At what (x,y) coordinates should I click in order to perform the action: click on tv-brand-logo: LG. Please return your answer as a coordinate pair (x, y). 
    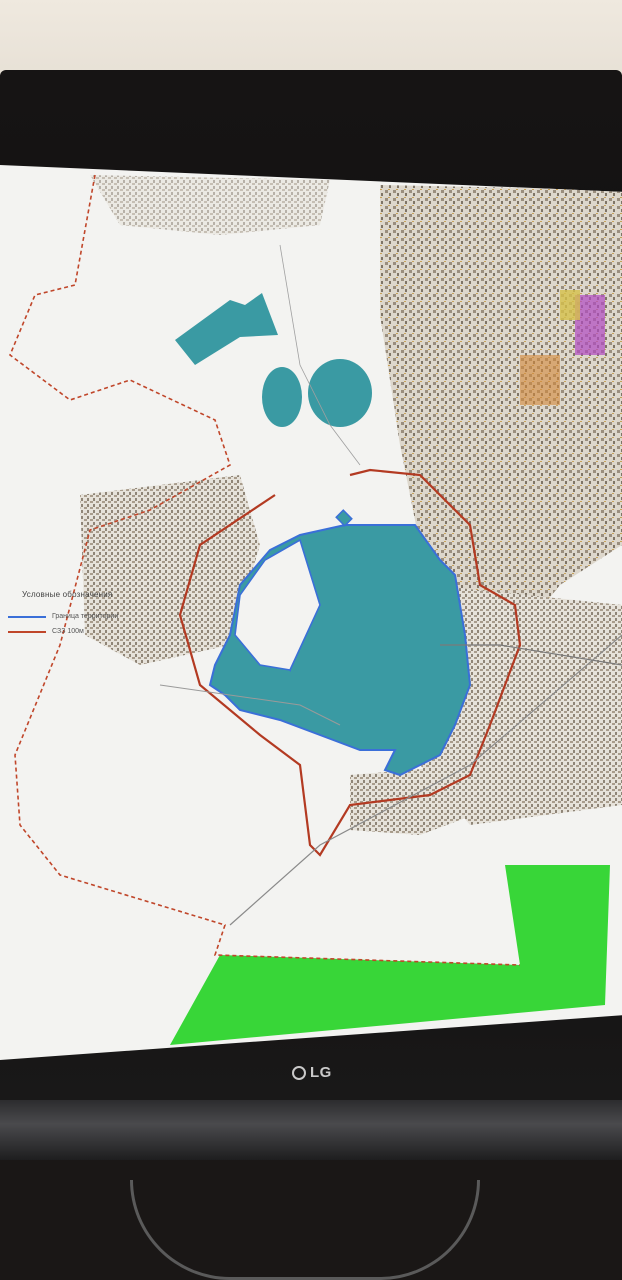
    Looking at the image, I should click on (312, 1072).